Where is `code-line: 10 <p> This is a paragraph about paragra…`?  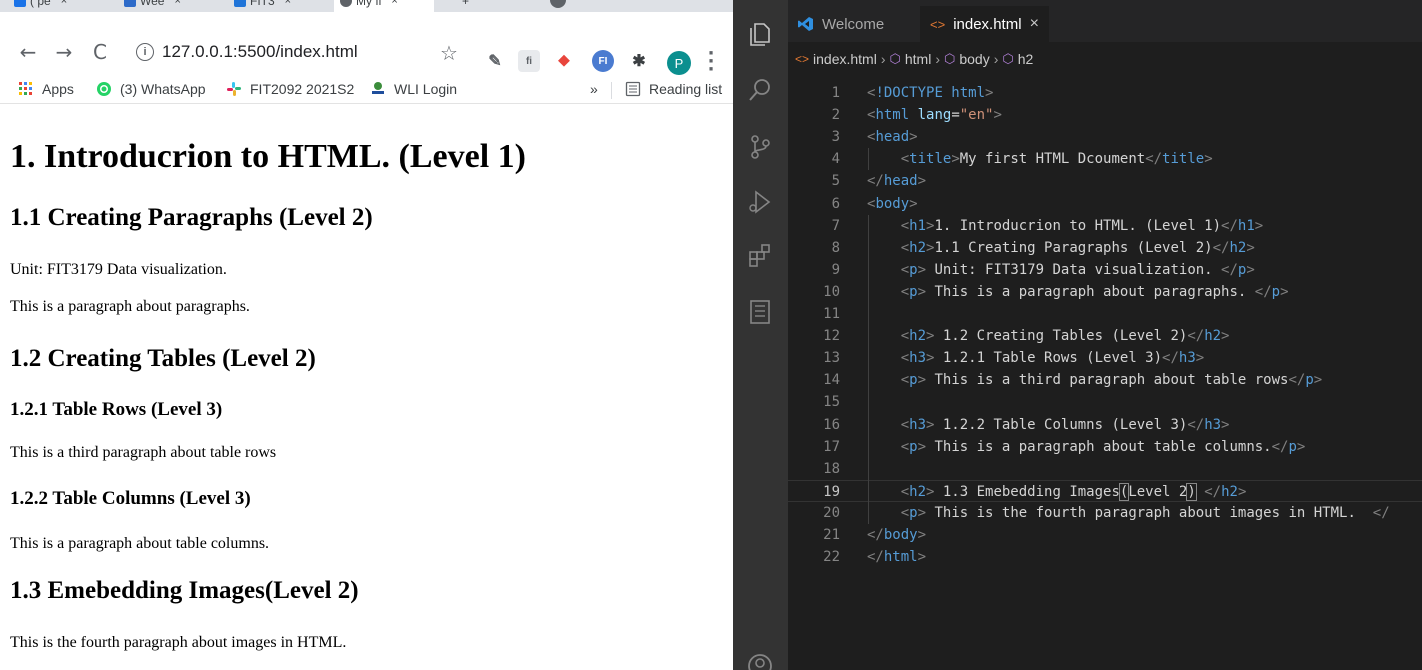 code-line: 10 <p> This is a paragraph about paragra… is located at coordinates (1105, 292).